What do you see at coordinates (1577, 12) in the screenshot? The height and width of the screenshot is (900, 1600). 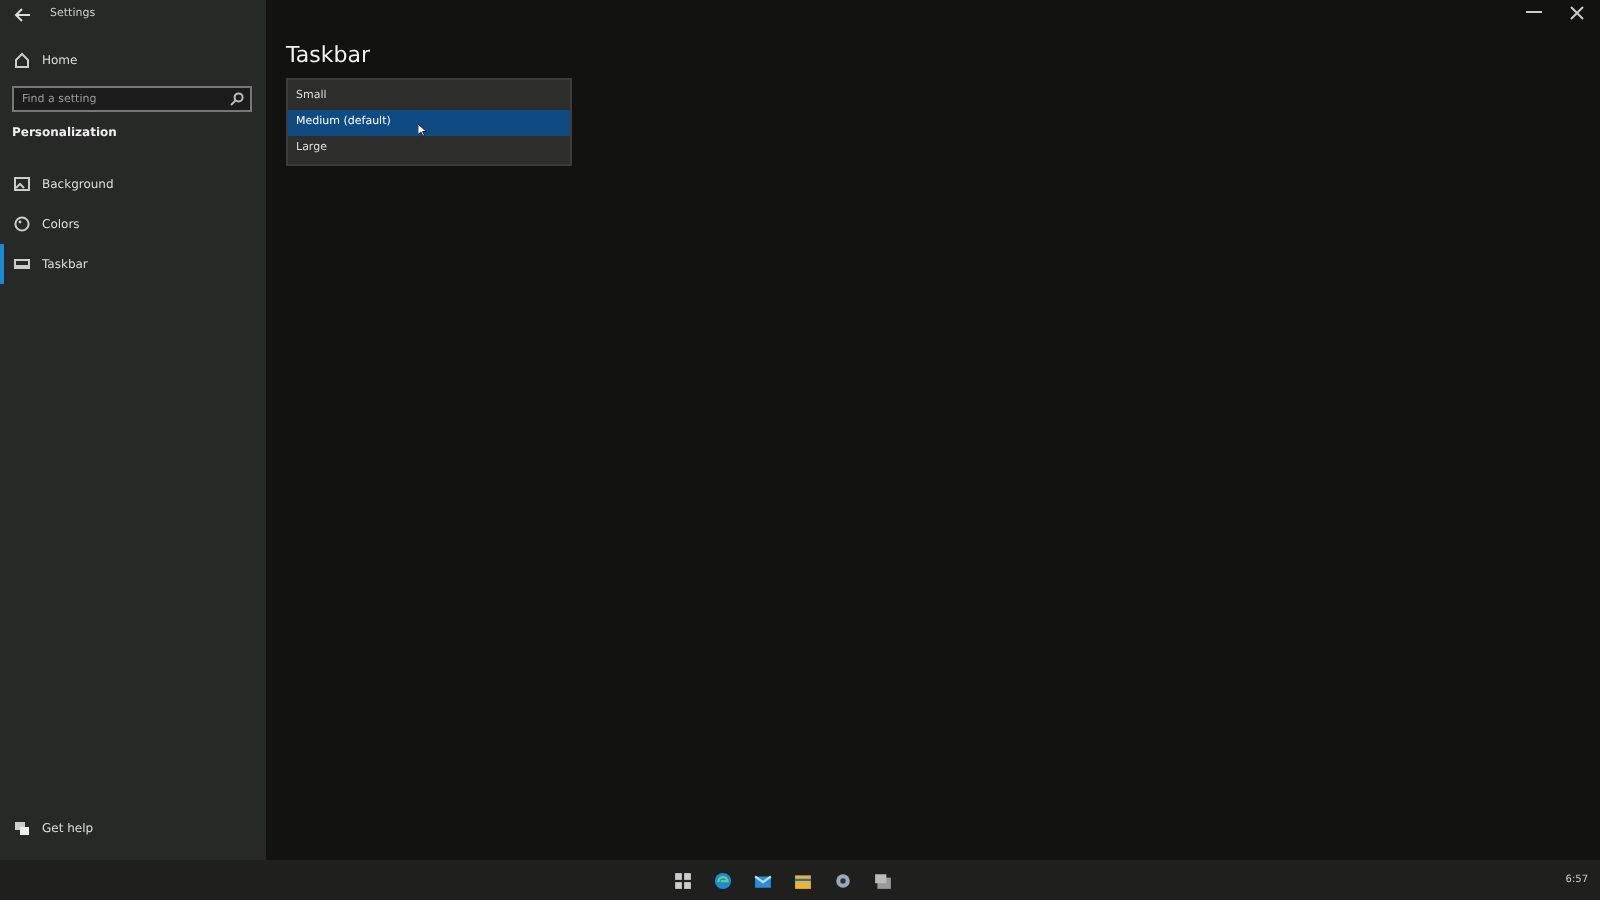 I see `close-icon` at bounding box center [1577, 12].